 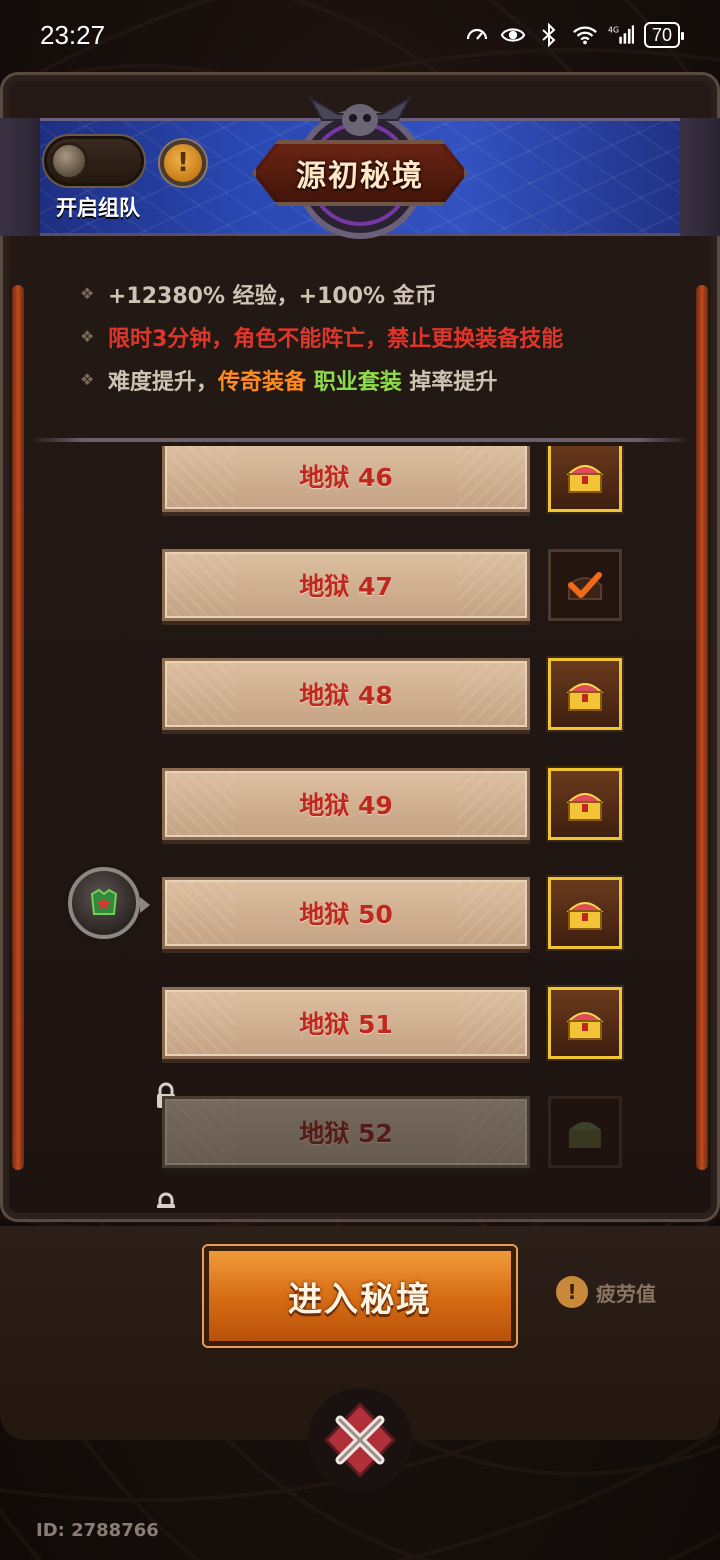 What do you see at coordinates (357, 382) in the screenshot?
I see `class-set-text: 职业套装` at bounding box center [357, 382].